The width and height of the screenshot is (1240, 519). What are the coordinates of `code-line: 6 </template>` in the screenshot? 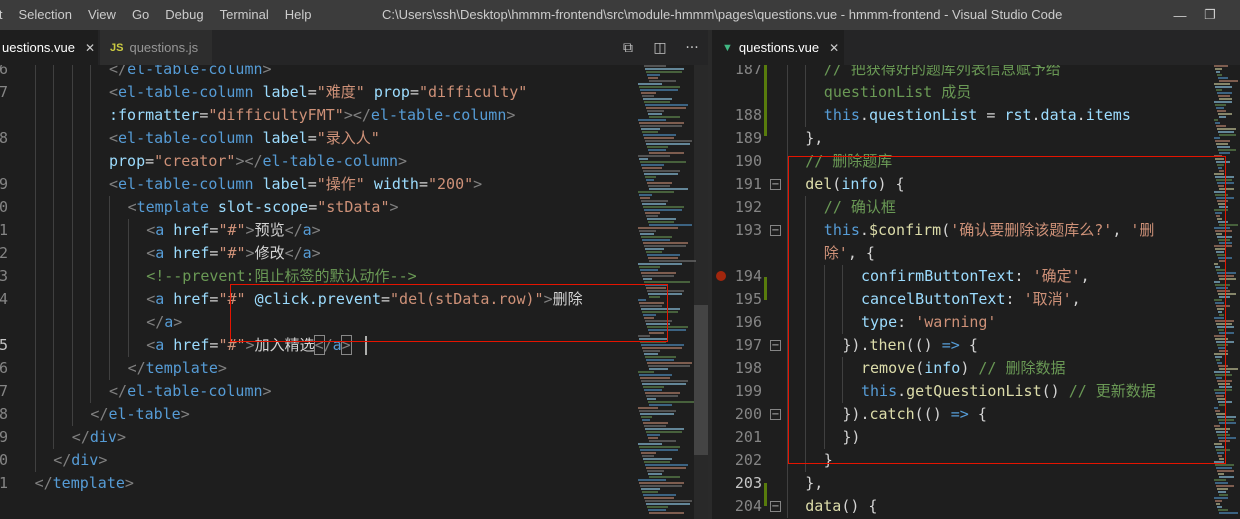 It's located at (354, 368).